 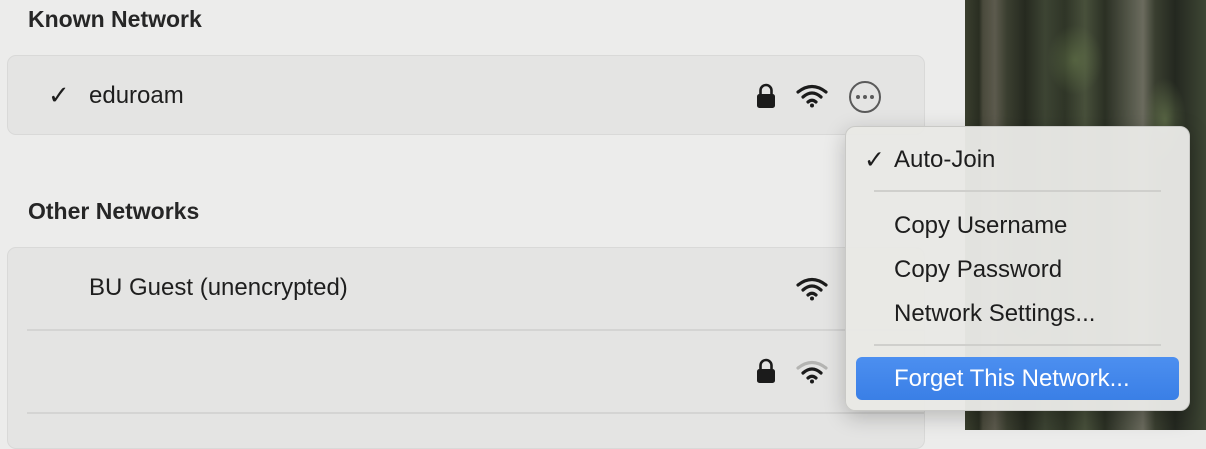 What do you see at coordinates (978, 269) in the screenshot?
I see `menu-item-label: Copy Password` at bounding box center [978, 269].